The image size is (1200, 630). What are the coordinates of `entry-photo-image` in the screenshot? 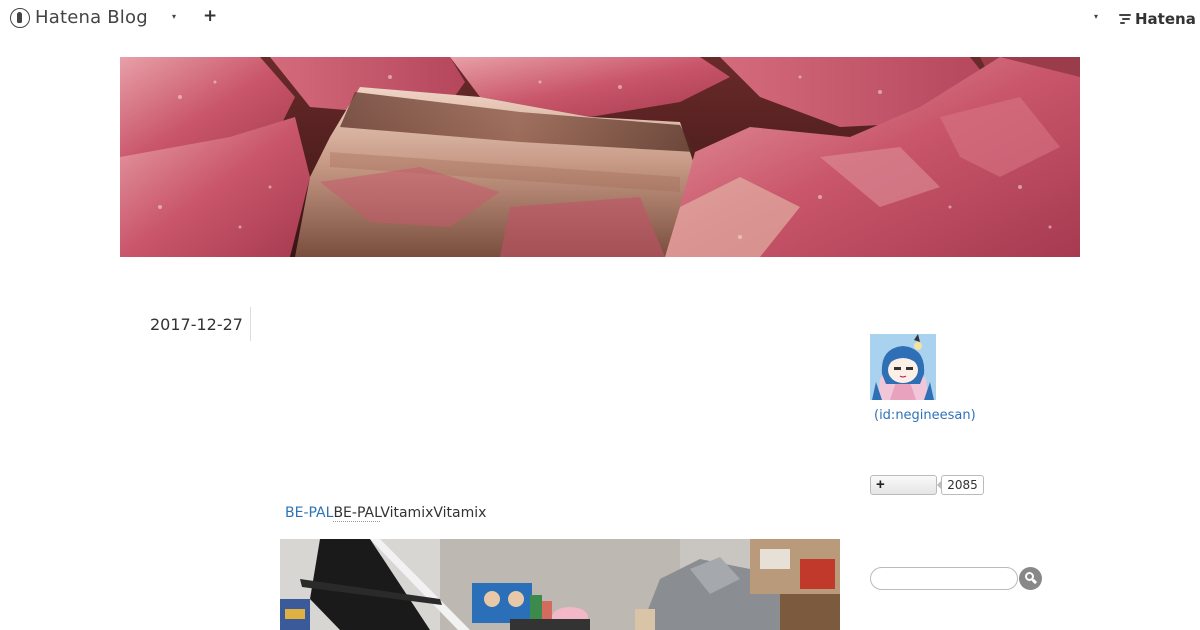 It's located at (560, 584).